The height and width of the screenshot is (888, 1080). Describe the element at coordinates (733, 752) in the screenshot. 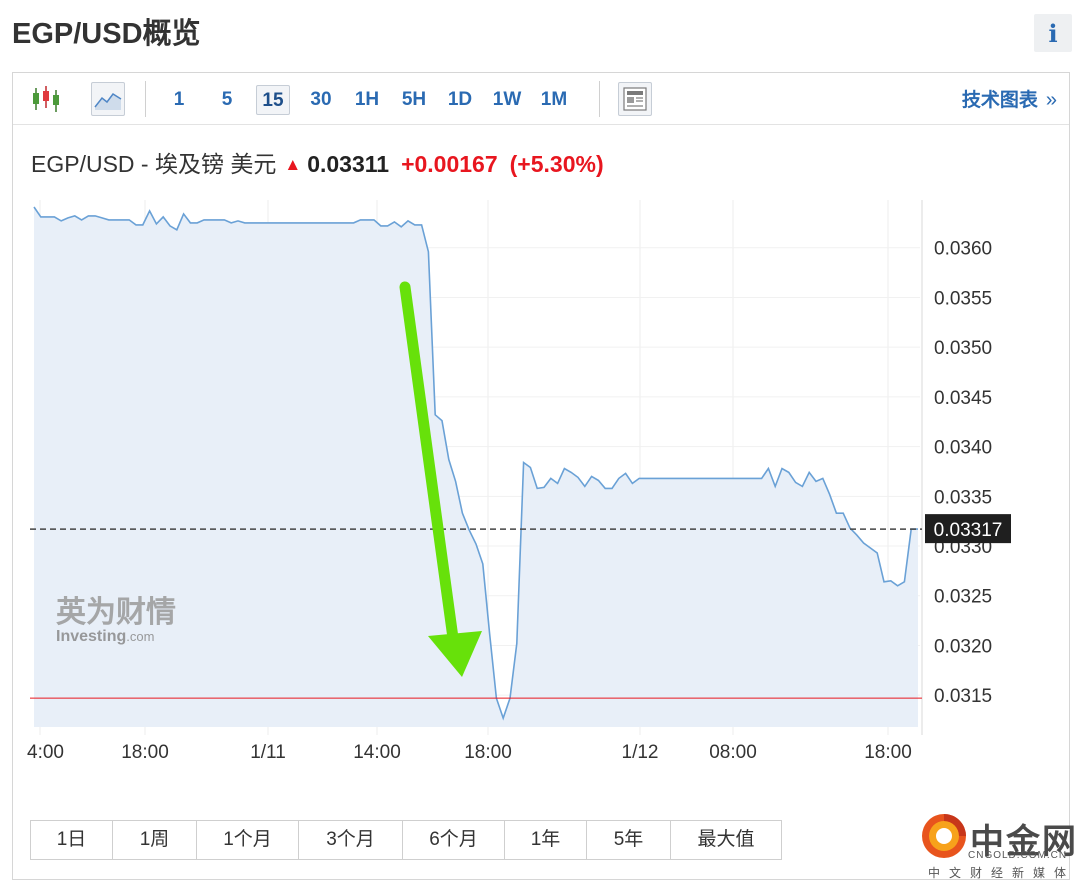

I see `x-tick-label: 08:00` at that location.